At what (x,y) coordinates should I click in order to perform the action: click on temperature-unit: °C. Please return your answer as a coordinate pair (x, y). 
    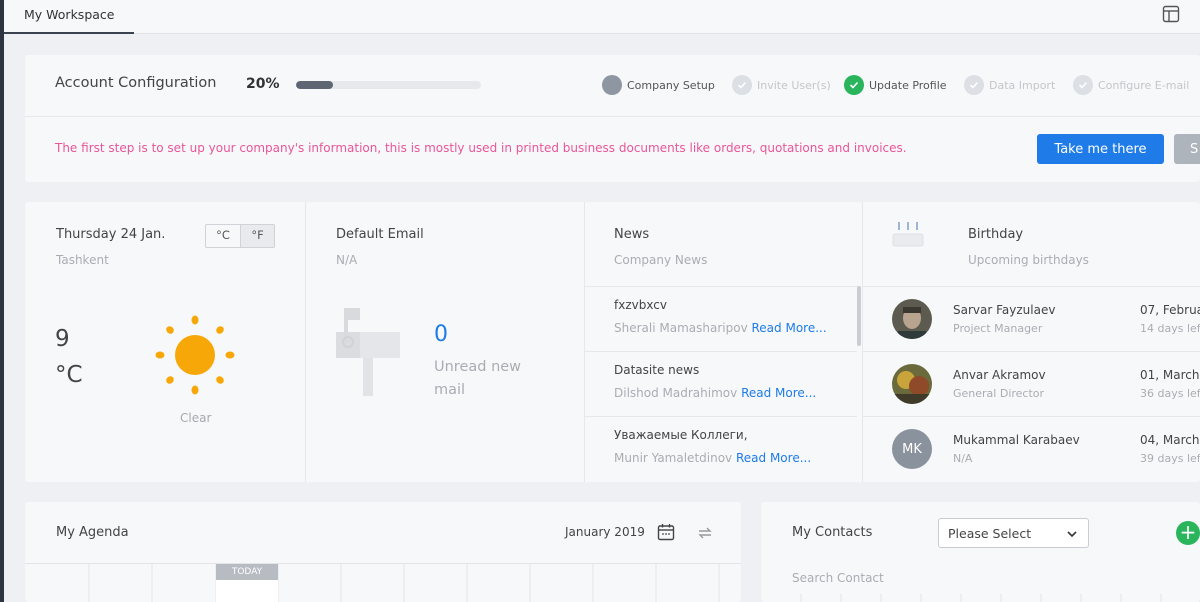
    Looking at the image, I should click on (69, 375).